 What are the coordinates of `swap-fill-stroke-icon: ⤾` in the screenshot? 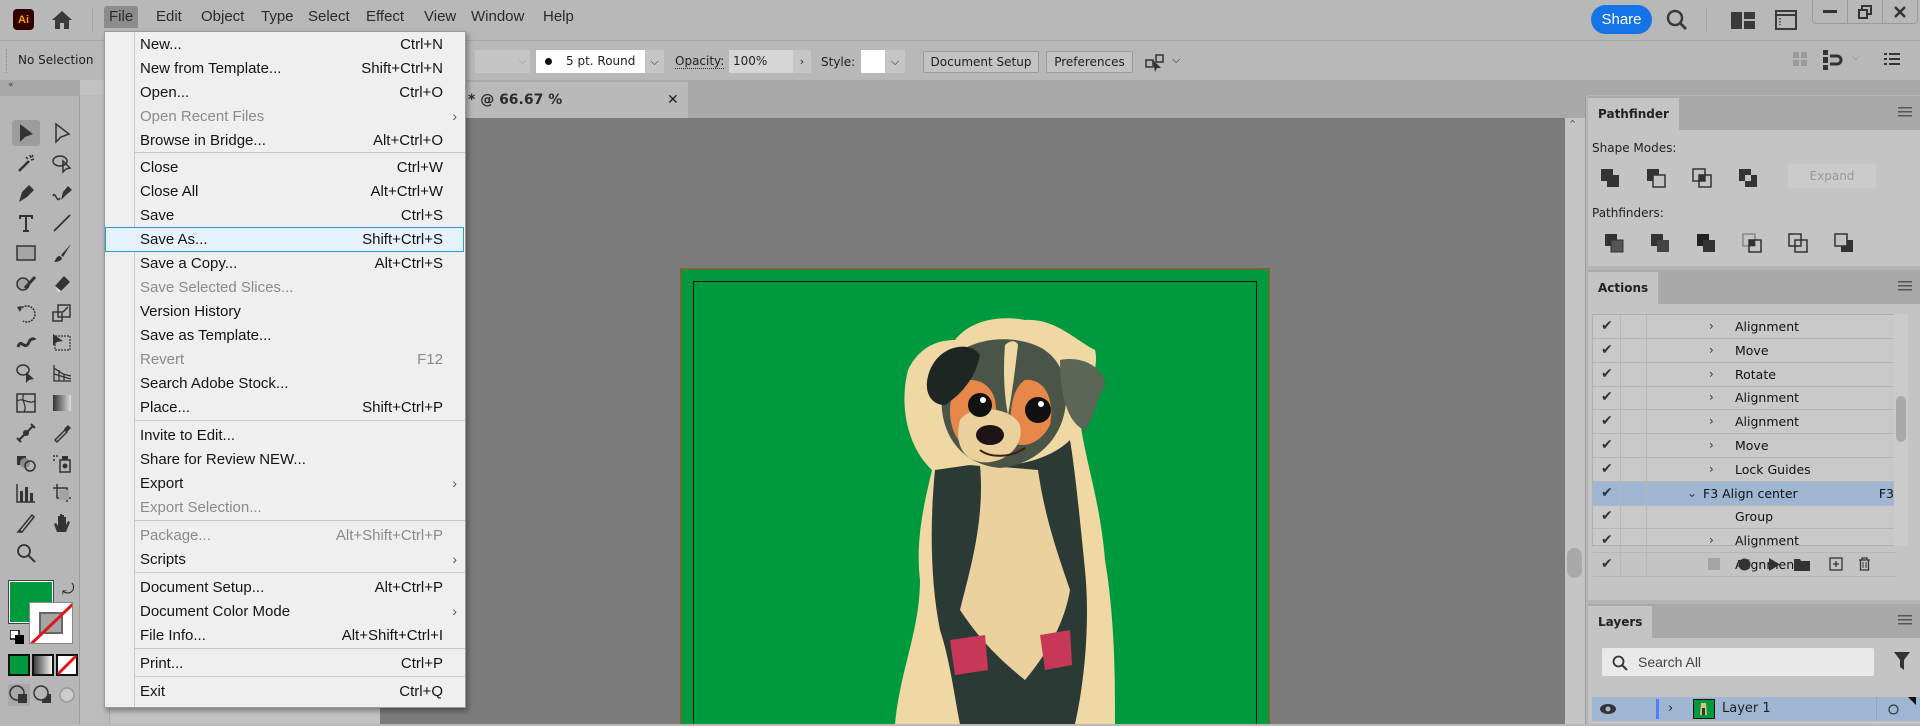 It's located at (68, 589).